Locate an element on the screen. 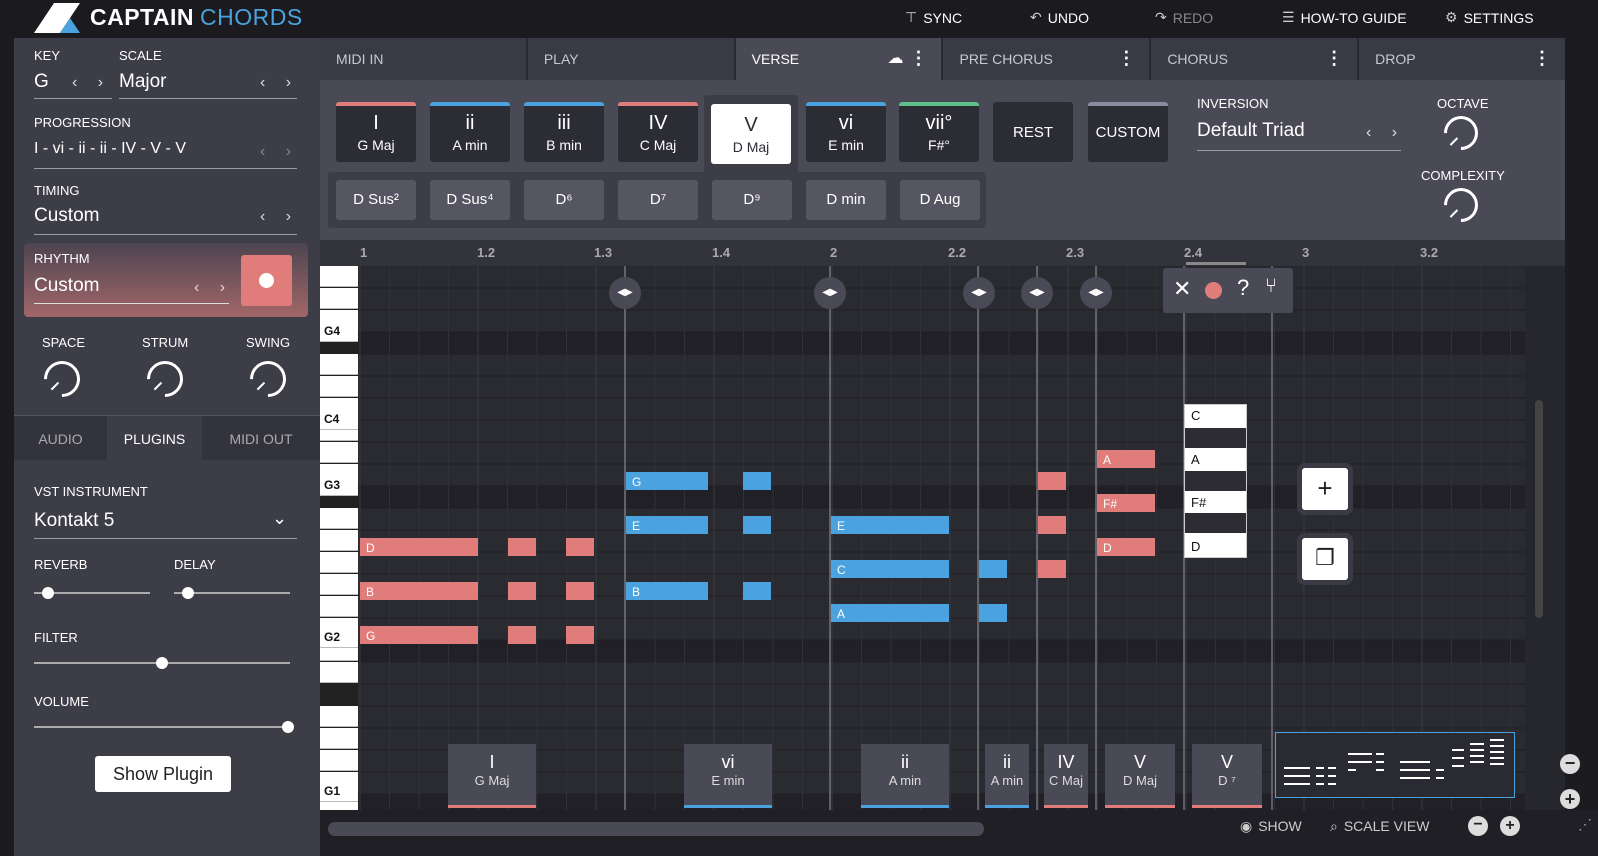 This screenshot has height=856, width=1598. popup-note: A is located at coordinates (1195, 459).